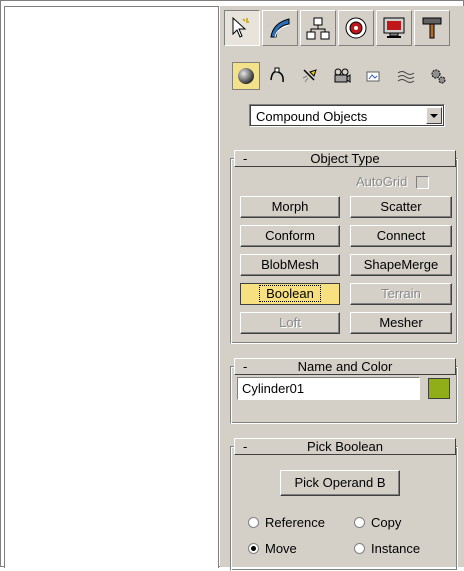 This screenshot has width=464, height=571. Describe the element at coordinates (290, 236) in the screenshot. I see `conform-button: Conform` at that location.